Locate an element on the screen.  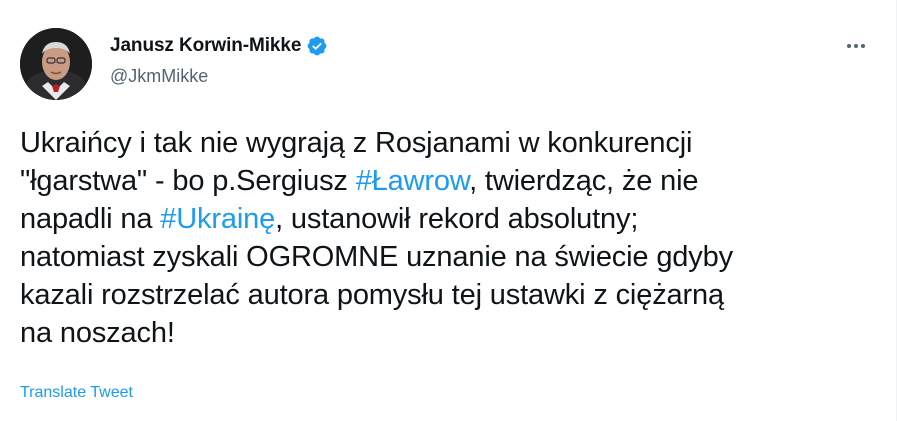
translate-tweet-link: Translate Tweet is located at coordinates (76, 393).